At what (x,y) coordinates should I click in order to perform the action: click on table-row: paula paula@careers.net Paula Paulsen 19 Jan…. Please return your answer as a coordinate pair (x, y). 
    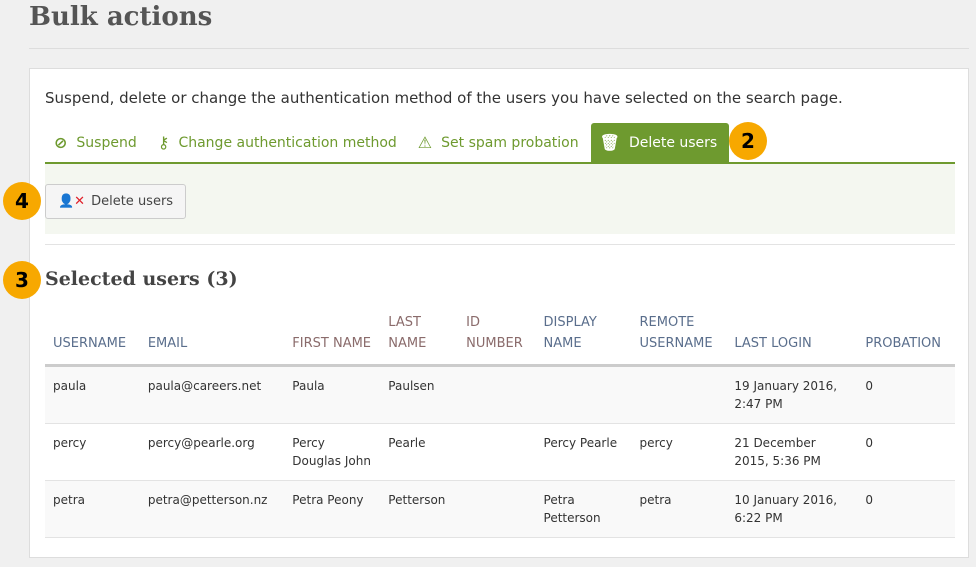
    Looking at the image, I should click on (500, 394).